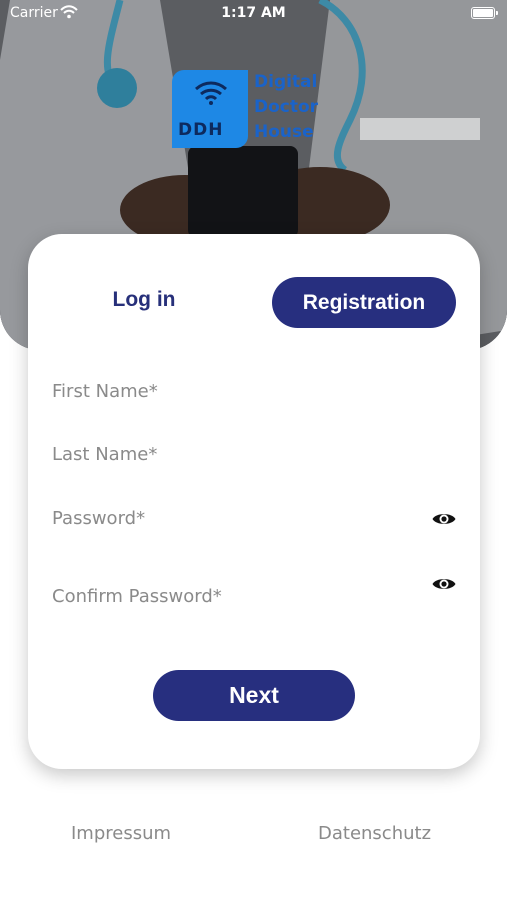 This screenshot has width=507, height=900. Describe the element at coordinates (201, 130) in the screenshot. I see `logo-abbreviation: DDH` at that location.